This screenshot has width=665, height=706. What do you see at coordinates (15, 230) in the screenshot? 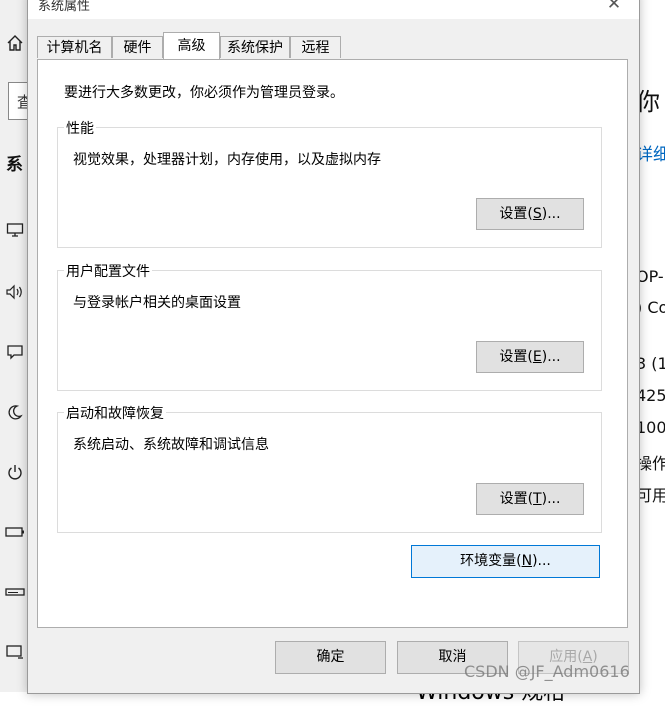
I see `display-icon` at bounding box center [15, 230].